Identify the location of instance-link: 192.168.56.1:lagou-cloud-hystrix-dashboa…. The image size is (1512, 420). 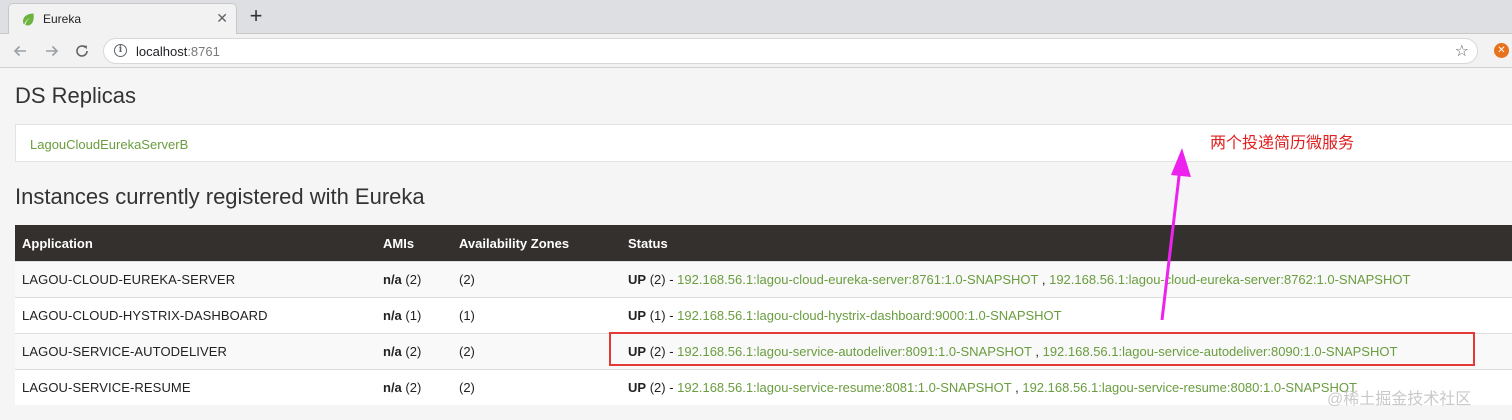
(869, 315).